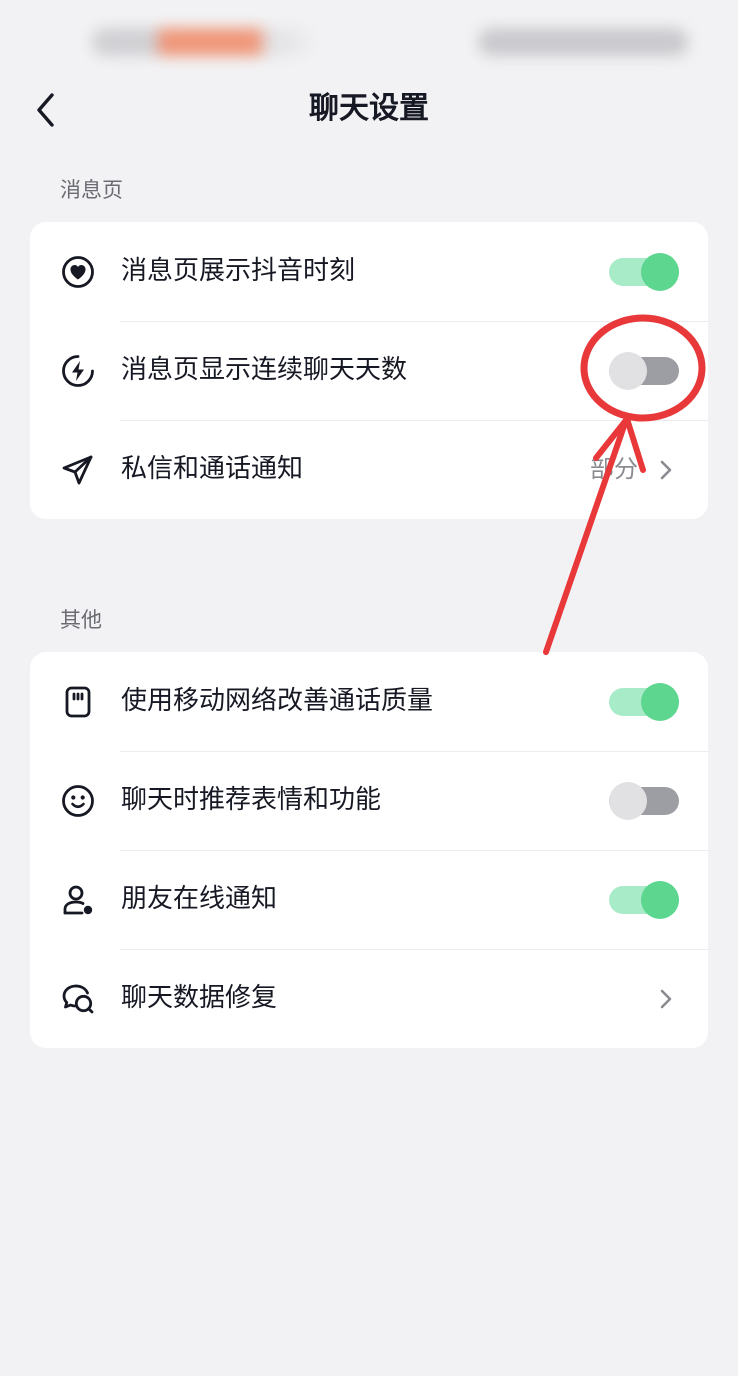  What do you see at coordinates (78, 702) in the screenshot?
I see `sim-card-icon` at bounding box center [78, 702].